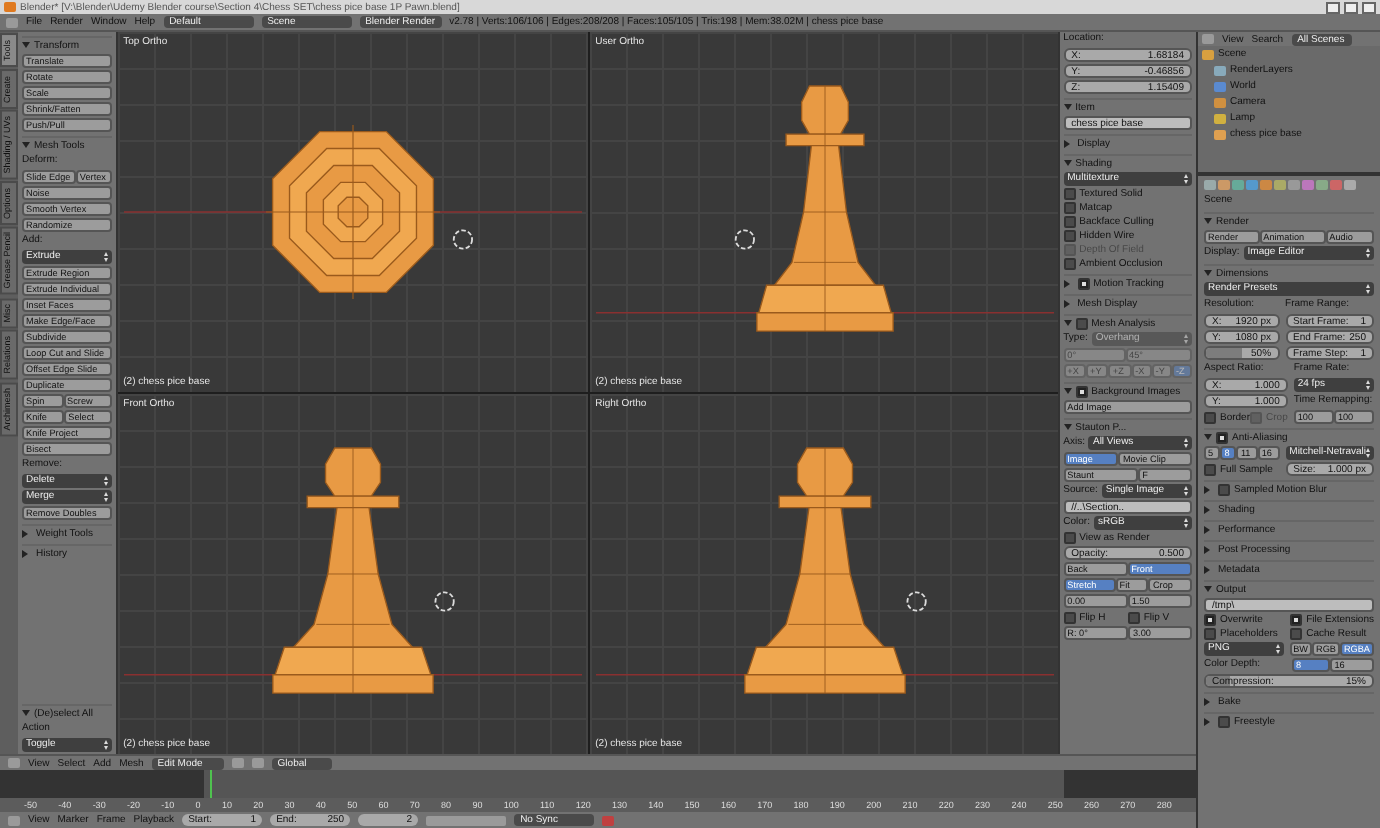 This screenshot has height=828, width=1380. Describe the element at coordinates (1369, 7) in the screenshot. I see `close-icon` at that location.